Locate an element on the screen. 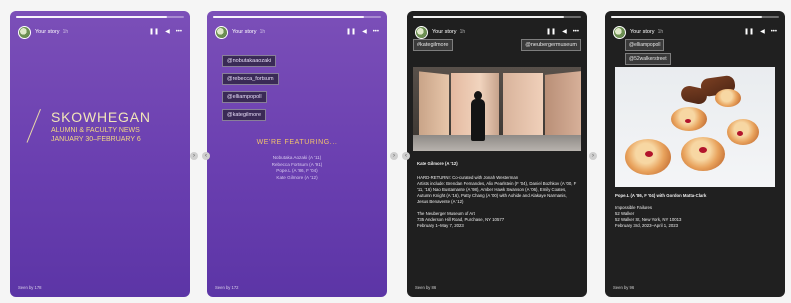 The height and width of the screenshot is (303, 791). mention-tag: @neubergermuseum is located at coordinates (551, 45).